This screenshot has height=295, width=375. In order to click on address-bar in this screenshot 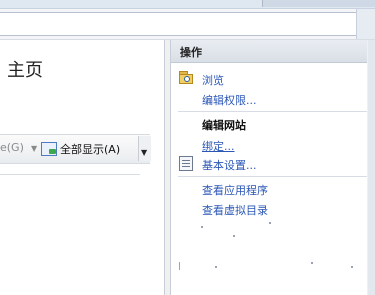, I will do `click(178, 24)`.